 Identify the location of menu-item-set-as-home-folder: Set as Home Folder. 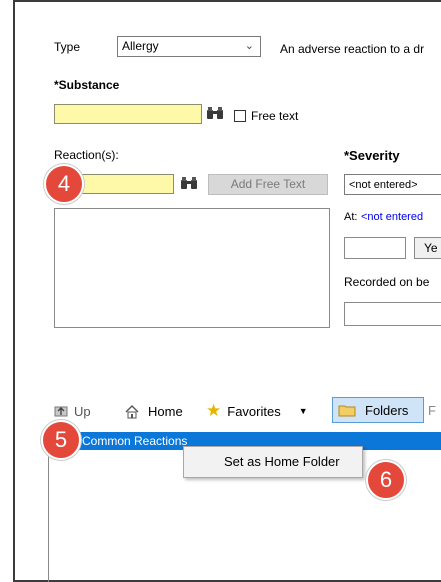
(282, 461).